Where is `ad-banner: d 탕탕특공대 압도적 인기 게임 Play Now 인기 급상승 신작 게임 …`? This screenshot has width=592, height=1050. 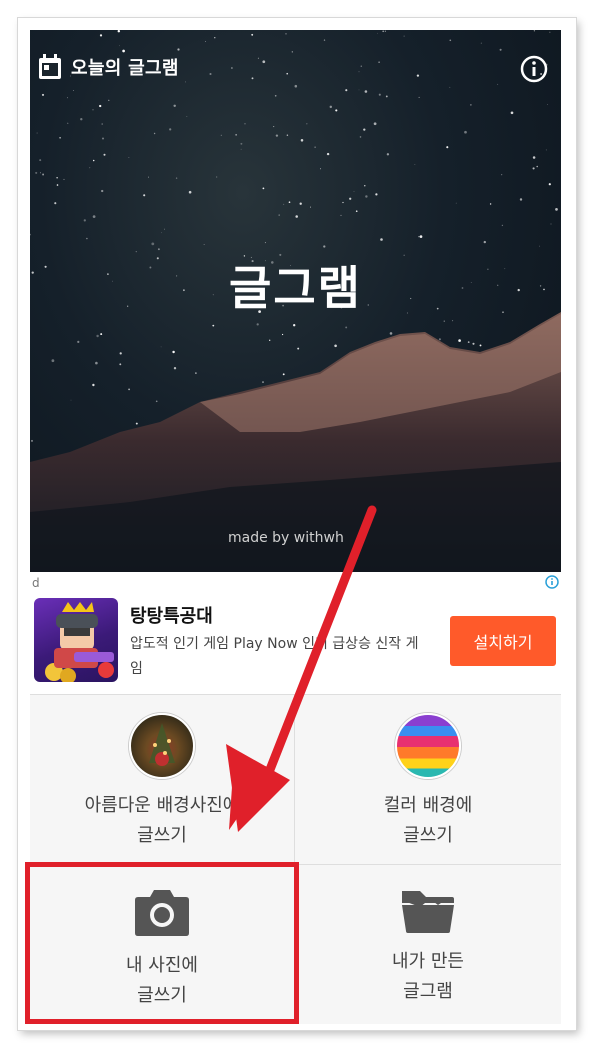 ad-banner: d 탕탕특공대 압도적 인기 게임 Play Now 인기 급상승 신작 게임 … is located at coordinates (295, 633).